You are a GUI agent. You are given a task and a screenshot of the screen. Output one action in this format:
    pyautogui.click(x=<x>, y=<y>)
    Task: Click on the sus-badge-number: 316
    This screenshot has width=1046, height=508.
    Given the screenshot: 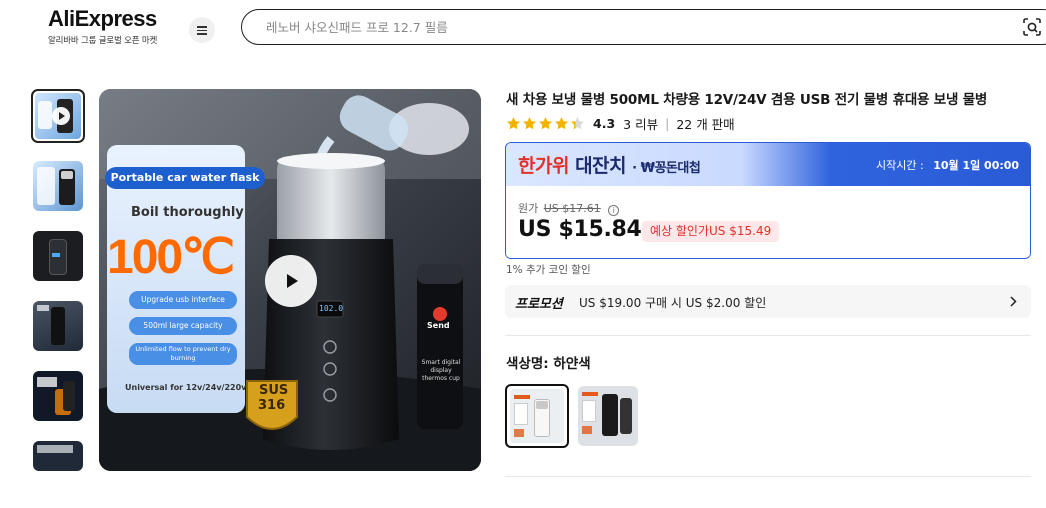 What is the action you would take?
    pyautogui.click(x=272, y=405)
    